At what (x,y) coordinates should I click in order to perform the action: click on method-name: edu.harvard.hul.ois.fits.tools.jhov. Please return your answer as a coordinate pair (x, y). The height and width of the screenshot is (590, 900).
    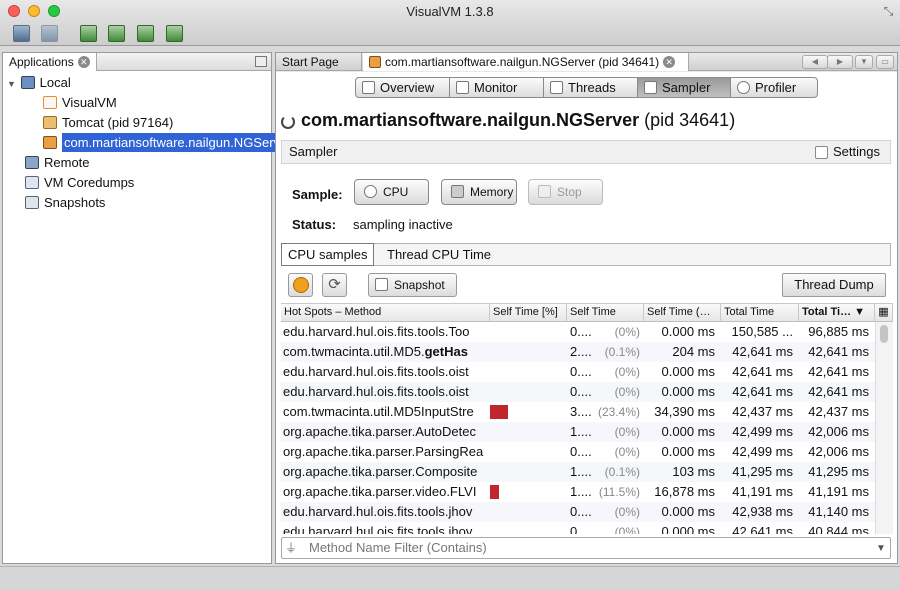
    Looking at the image, I should click on (378, 511).